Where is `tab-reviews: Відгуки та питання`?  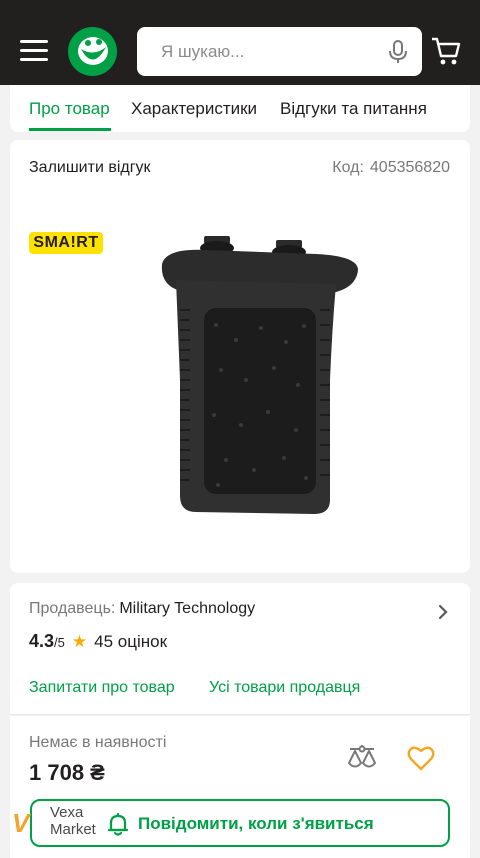 tab-reviews: Відгуки та питання is located at coordinates (353, 109).